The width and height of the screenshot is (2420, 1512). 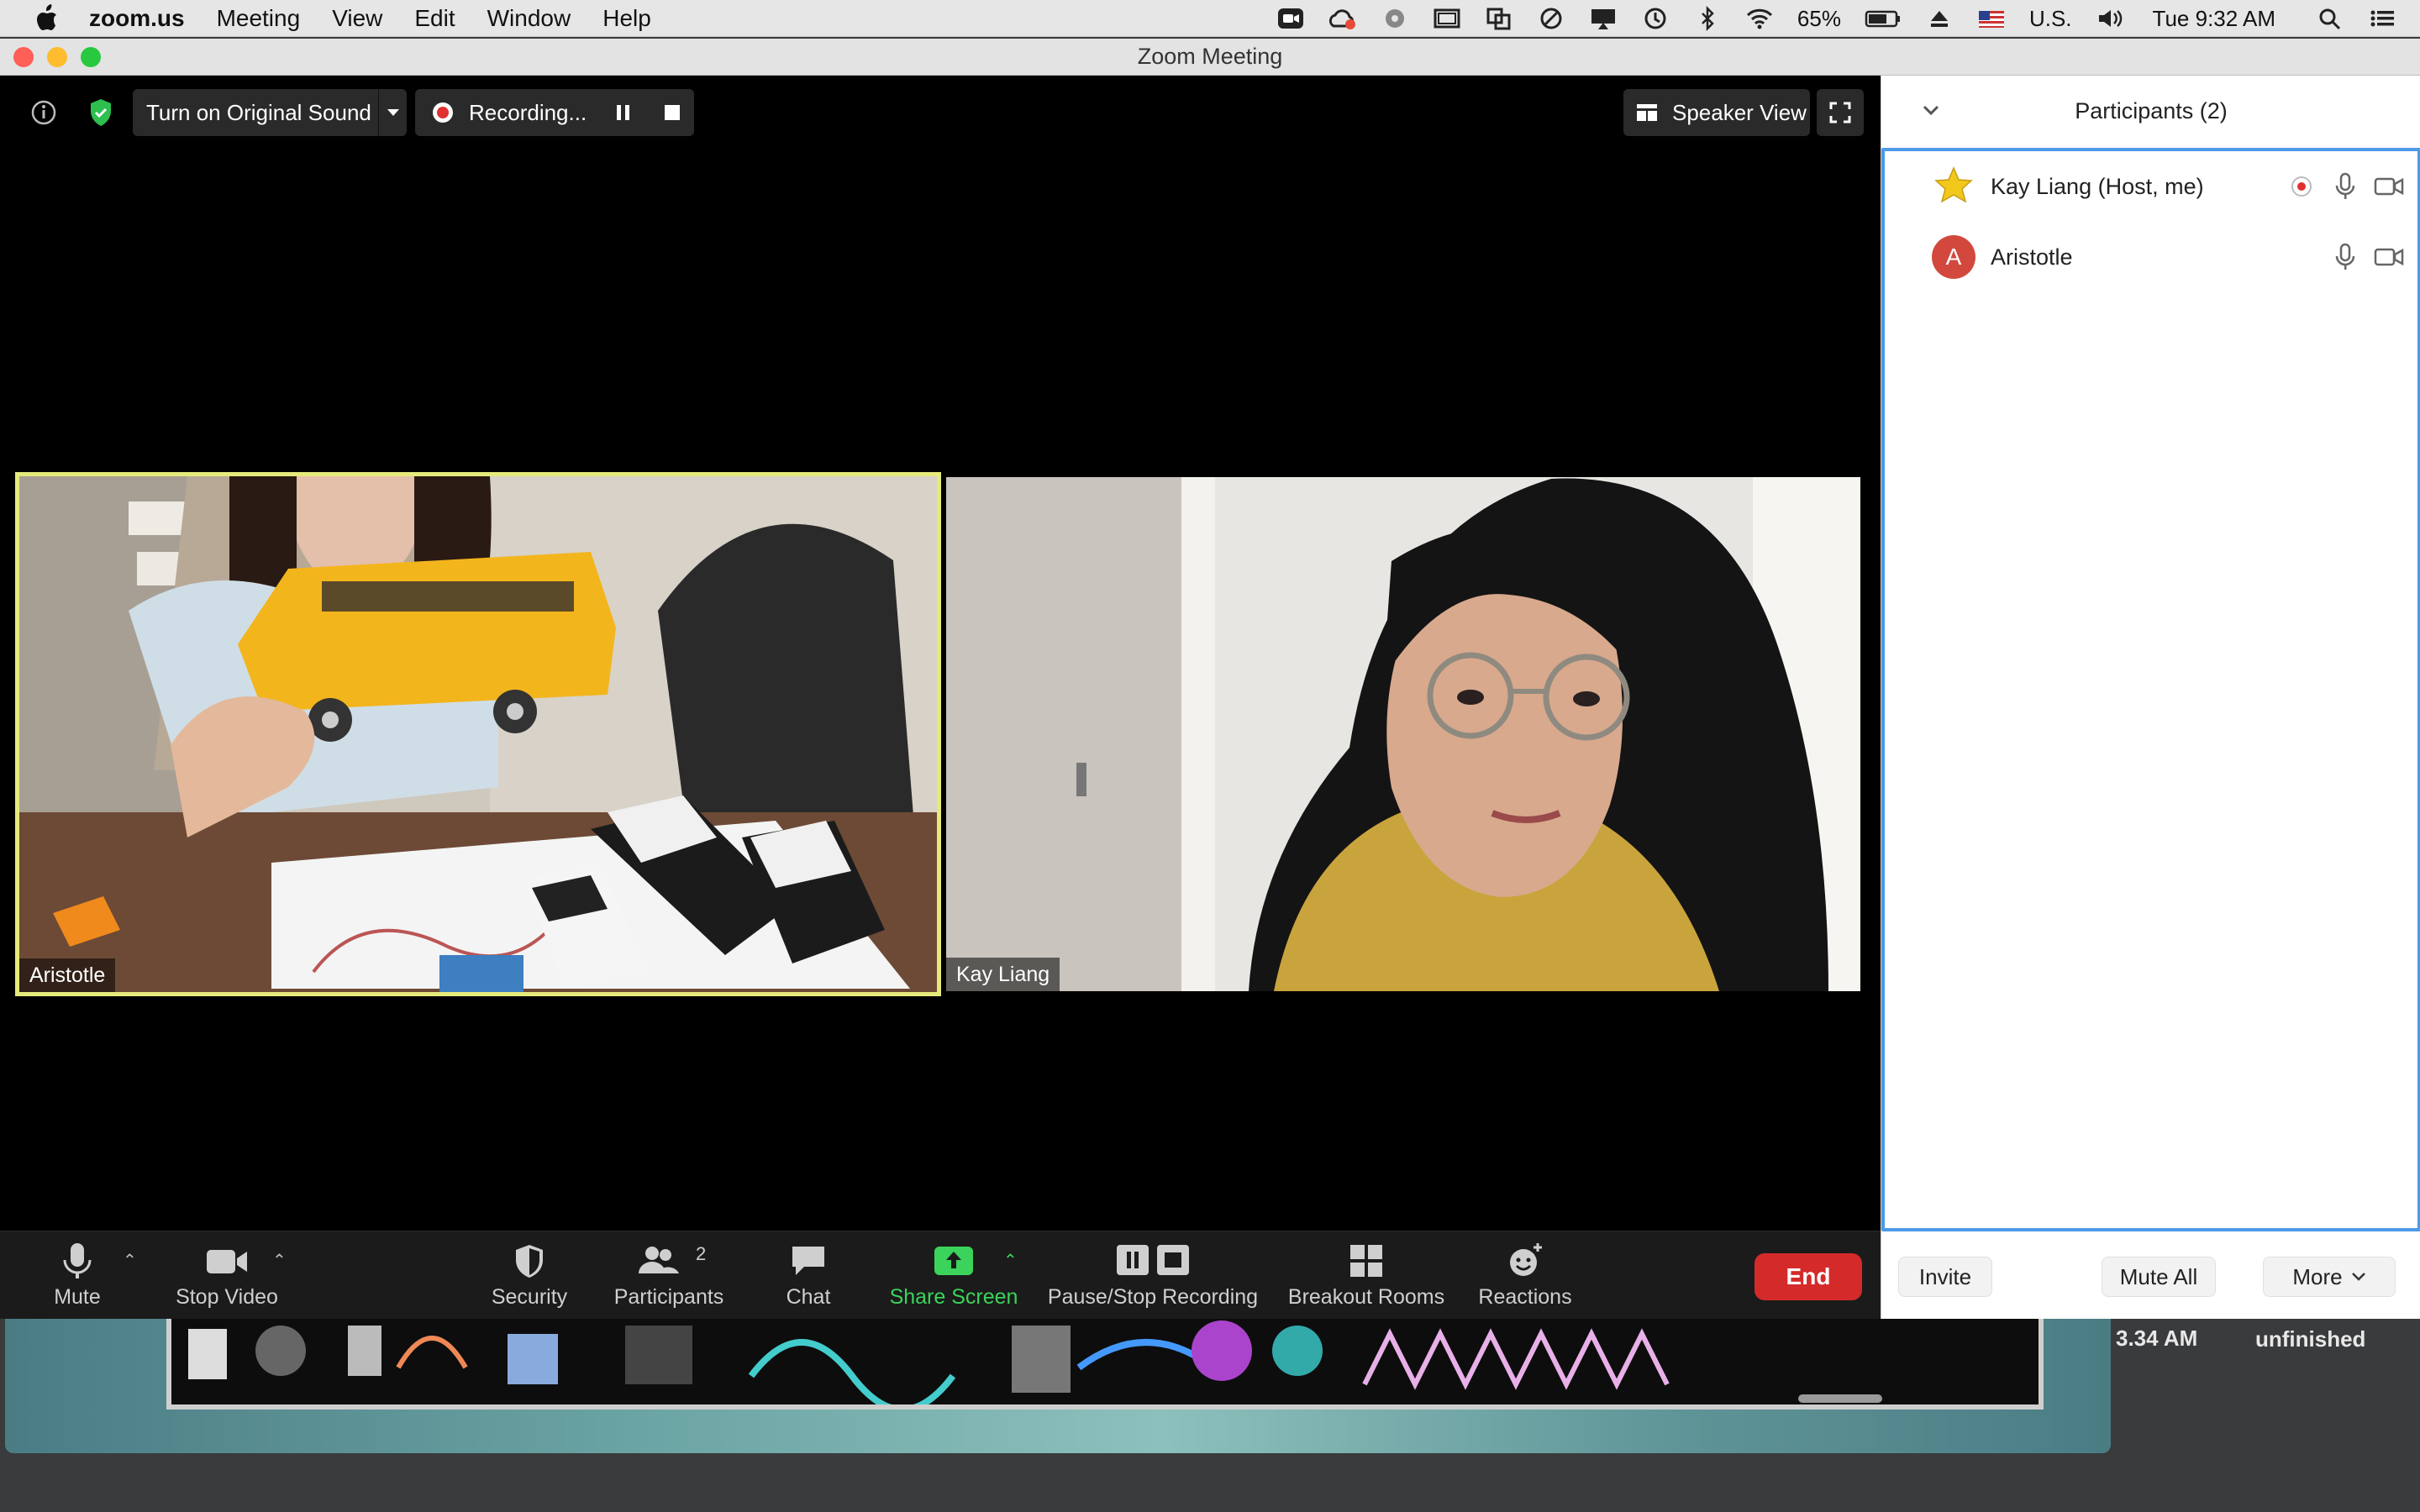 What do you see at coordinates (279, 1260) in the screenshot?
I see `video-options-chevron: ⌃` at bounding box center [279, 1260].